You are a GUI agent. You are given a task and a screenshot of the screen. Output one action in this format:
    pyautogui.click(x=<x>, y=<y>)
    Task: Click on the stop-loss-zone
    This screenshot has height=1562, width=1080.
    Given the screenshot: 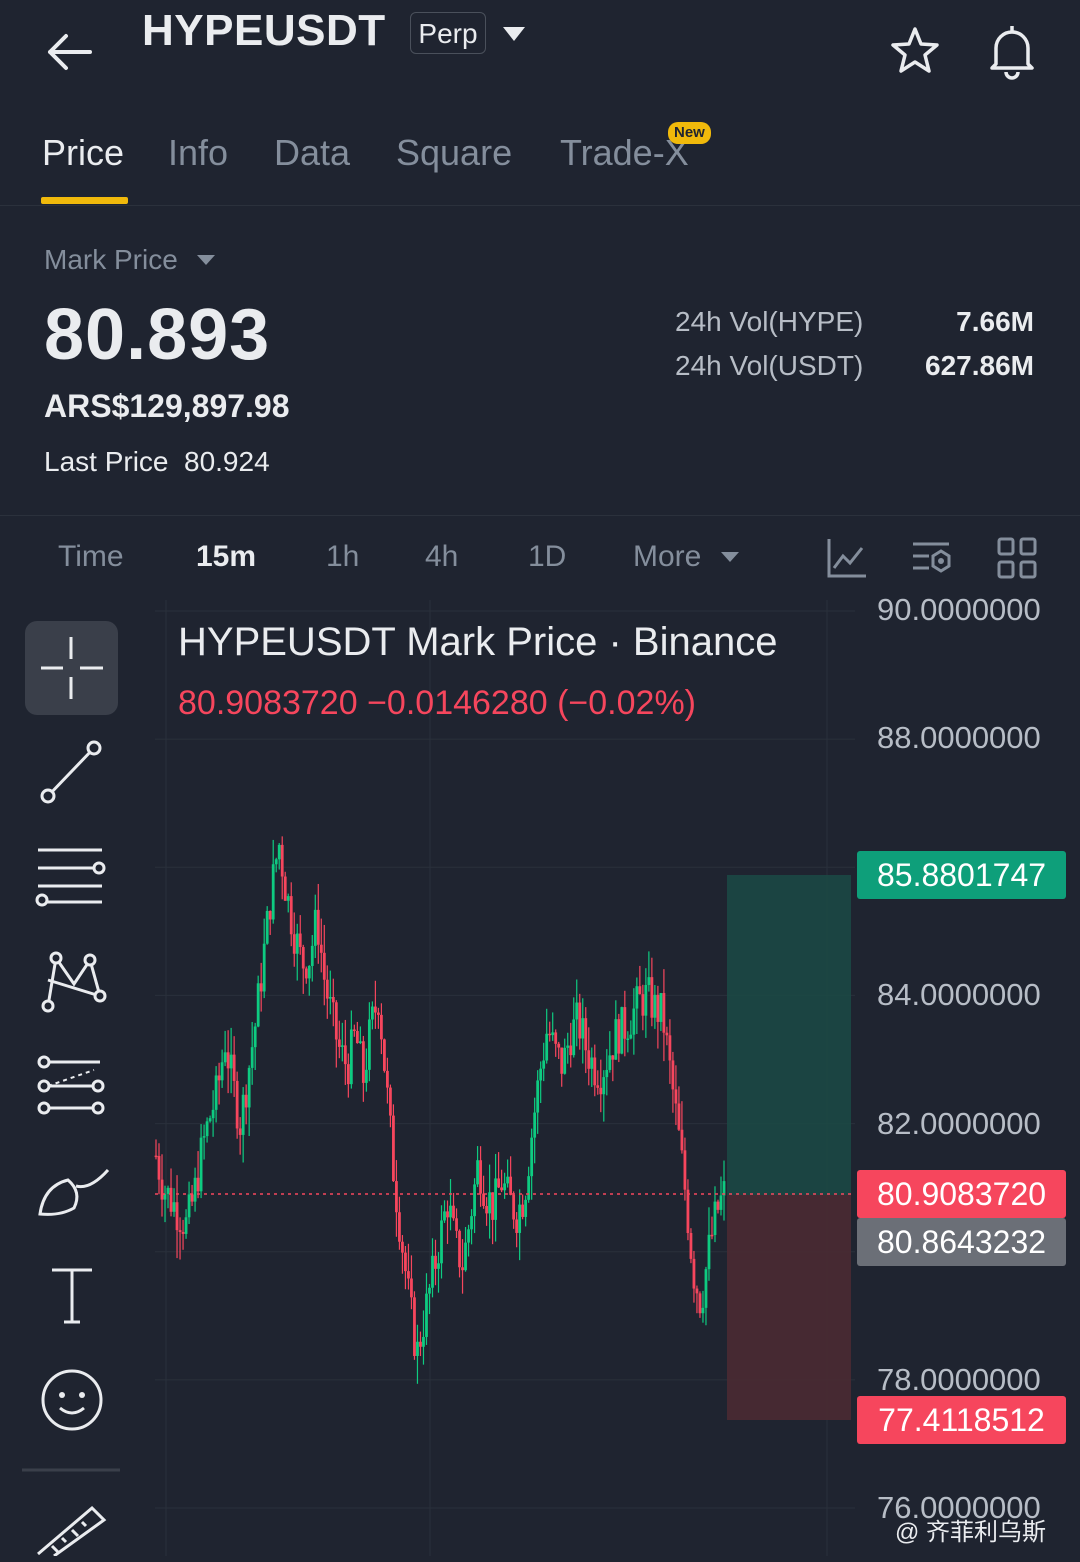 What is the action you would take?
    pyautogui.click(x=789, y=1307)
    